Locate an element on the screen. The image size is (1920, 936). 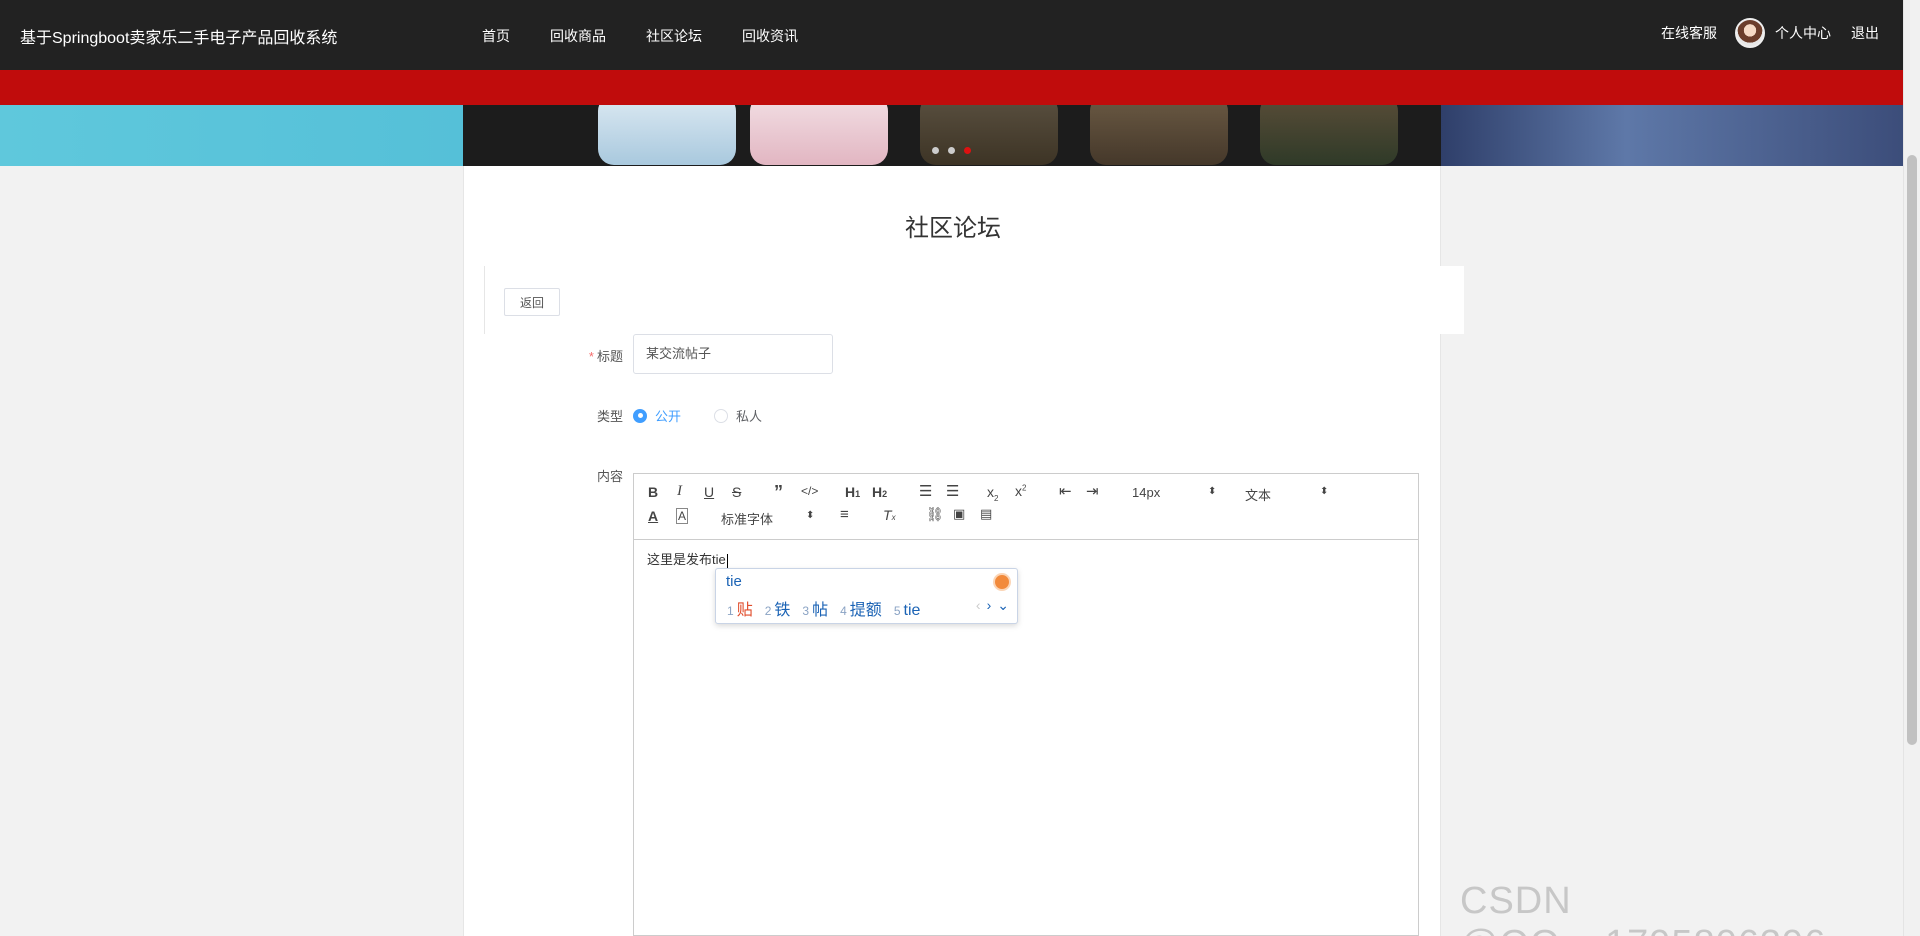
image-icon: ▣ is located at coordinates (959, 514).